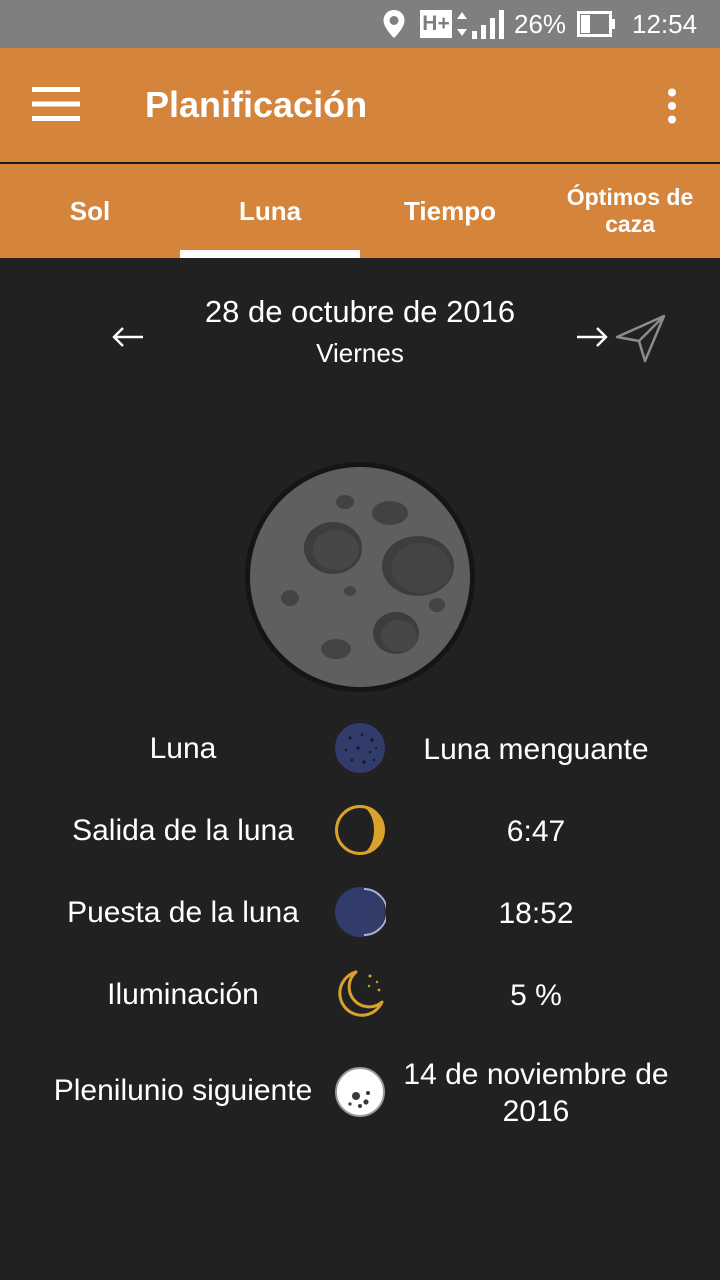  Describe the element at coordinates (183, 912) in the screenshot. I see `info-label: Puesta de la luna` at that location.